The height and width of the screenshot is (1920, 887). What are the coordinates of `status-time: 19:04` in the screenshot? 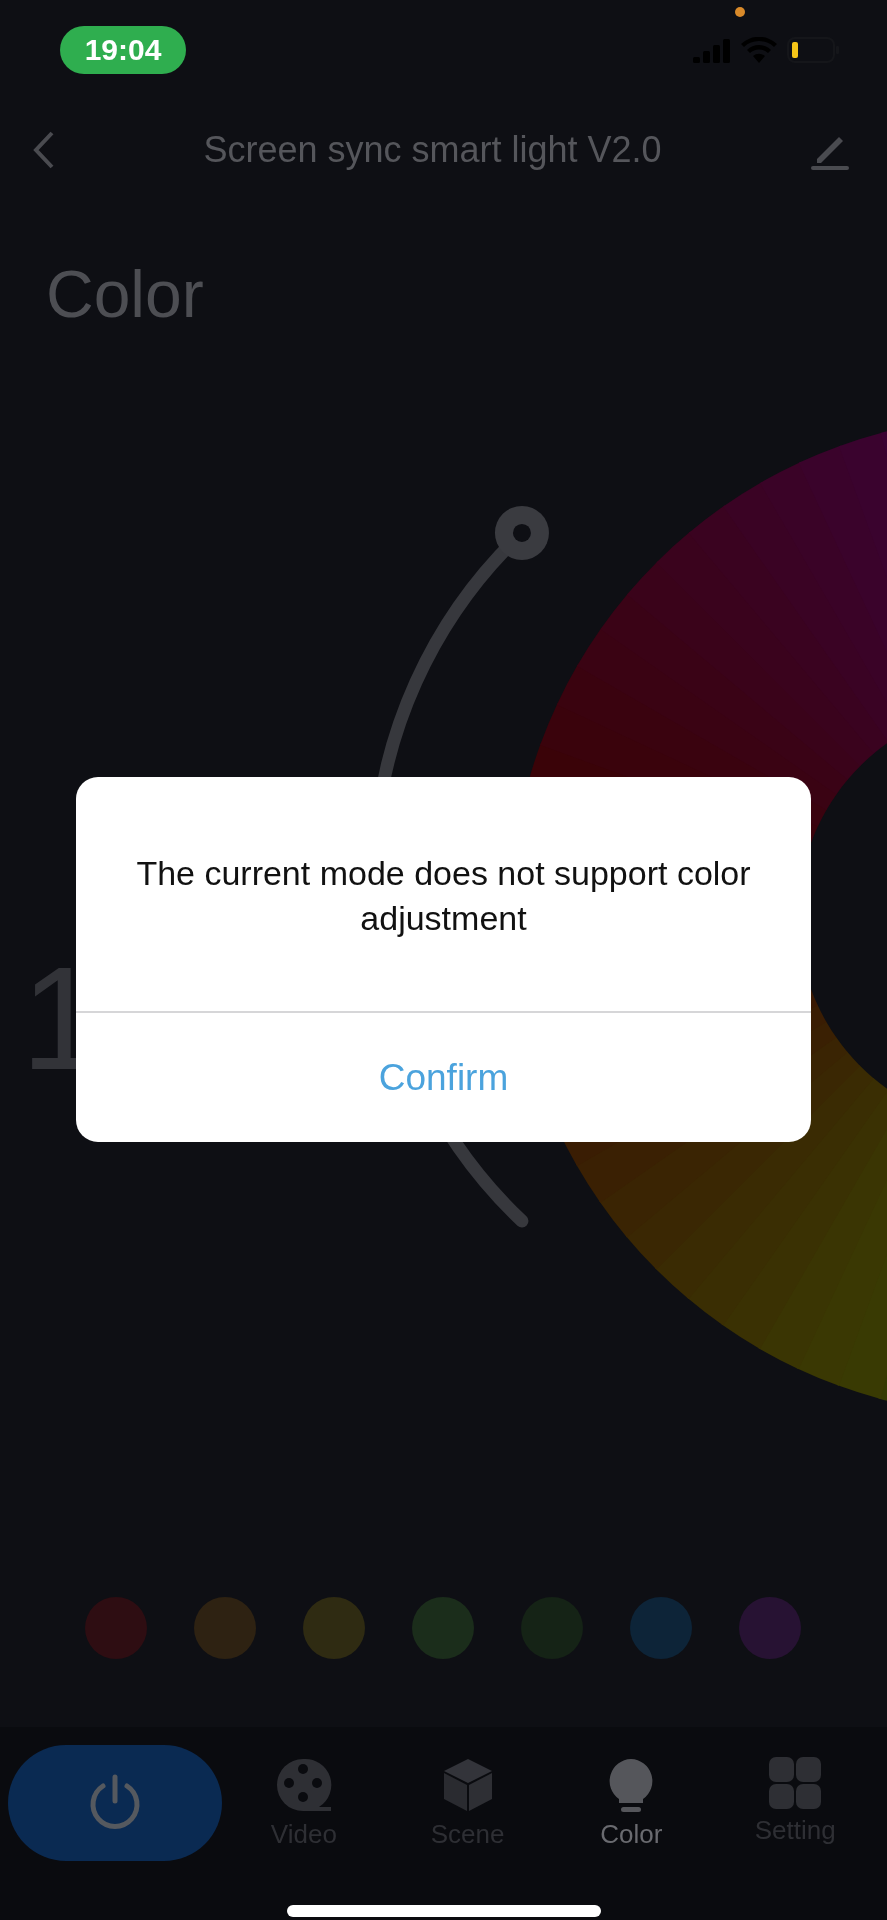 It's located at (123, 50).